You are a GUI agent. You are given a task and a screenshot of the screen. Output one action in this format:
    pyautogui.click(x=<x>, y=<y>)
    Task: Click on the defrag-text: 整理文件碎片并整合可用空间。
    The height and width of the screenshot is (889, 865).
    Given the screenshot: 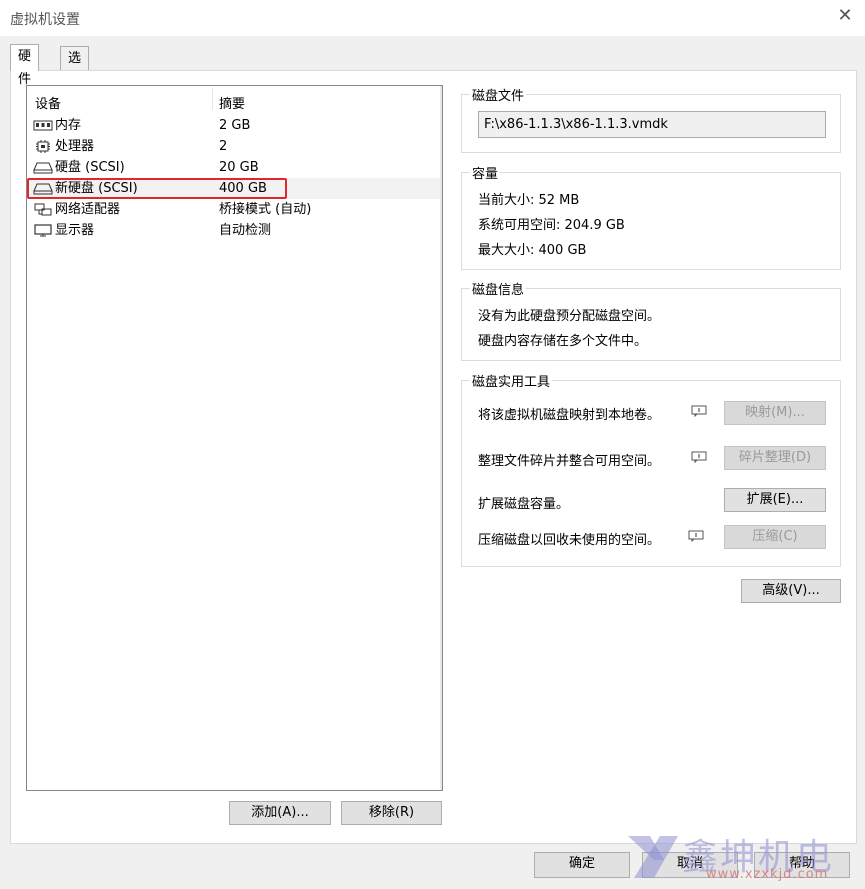 What is the action you would take?
    pyautogui.click(x=569, y=461)
    